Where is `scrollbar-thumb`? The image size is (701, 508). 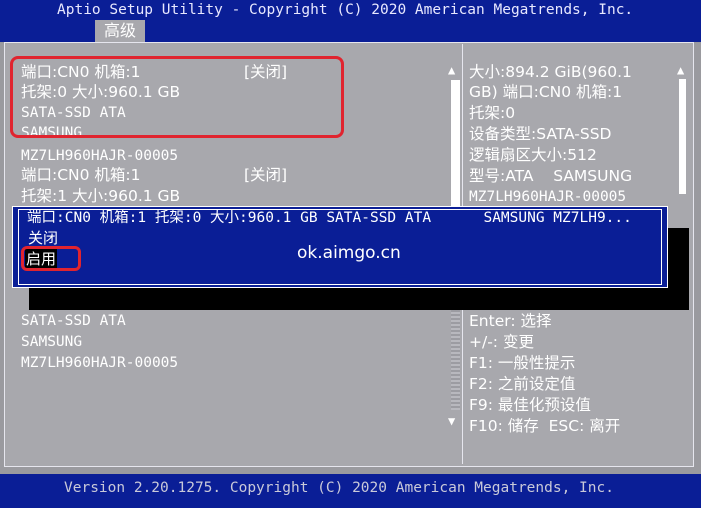 scrollbar-thumb is located at coordinates (455, 150).